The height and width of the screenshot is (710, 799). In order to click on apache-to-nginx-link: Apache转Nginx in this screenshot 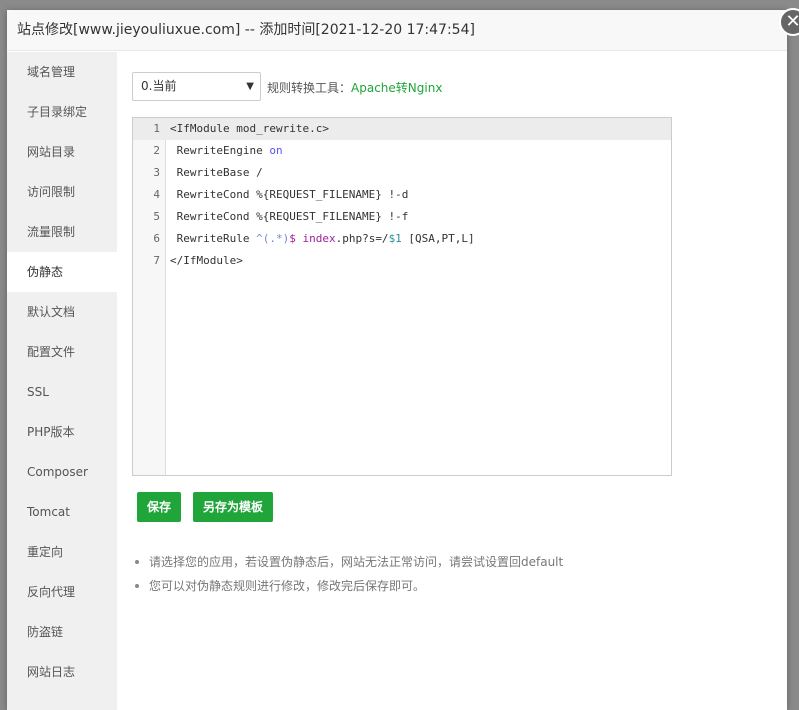, I will do `click(396, 88)`.